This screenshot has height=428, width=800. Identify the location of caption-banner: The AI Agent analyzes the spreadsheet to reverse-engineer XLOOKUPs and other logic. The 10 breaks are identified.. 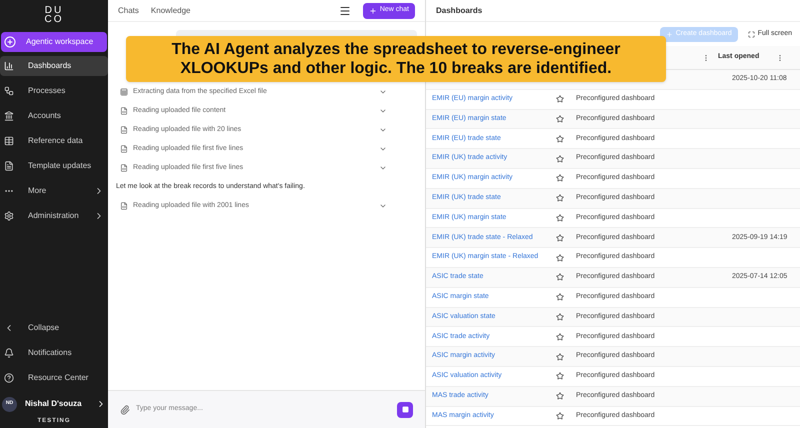
(396, 59).